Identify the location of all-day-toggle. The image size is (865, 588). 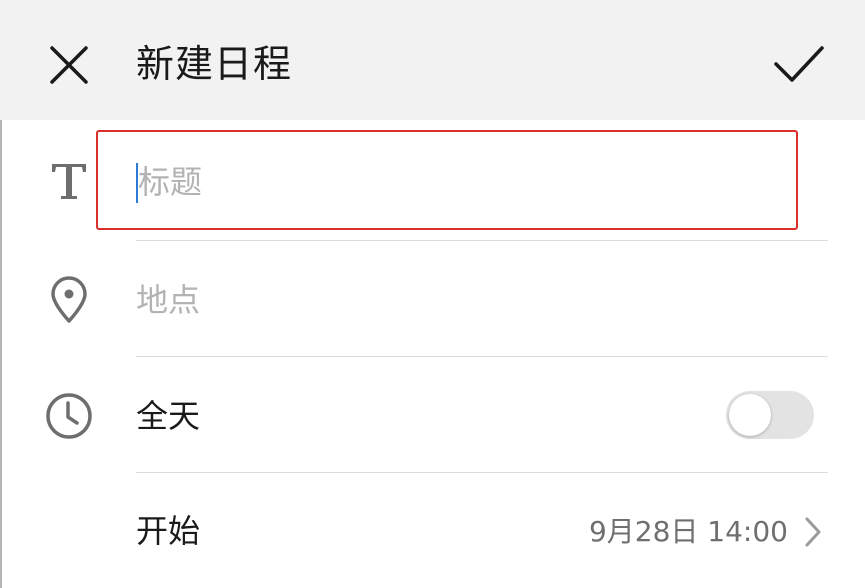
(770, 415).